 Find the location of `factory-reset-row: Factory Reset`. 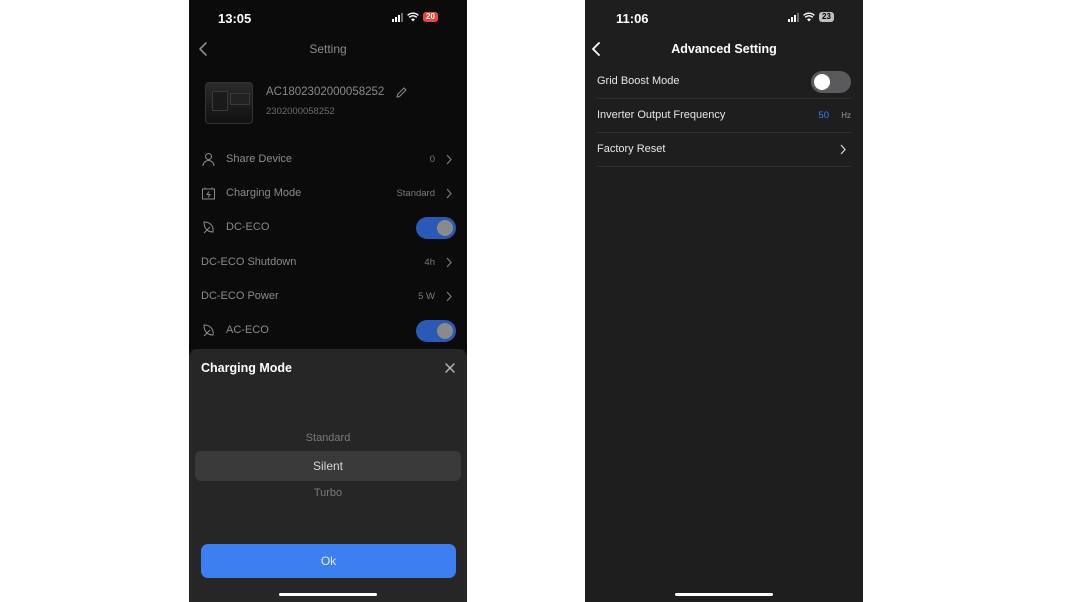

factory-reset-row: Factory Reset is located at coordinates (724, 150).